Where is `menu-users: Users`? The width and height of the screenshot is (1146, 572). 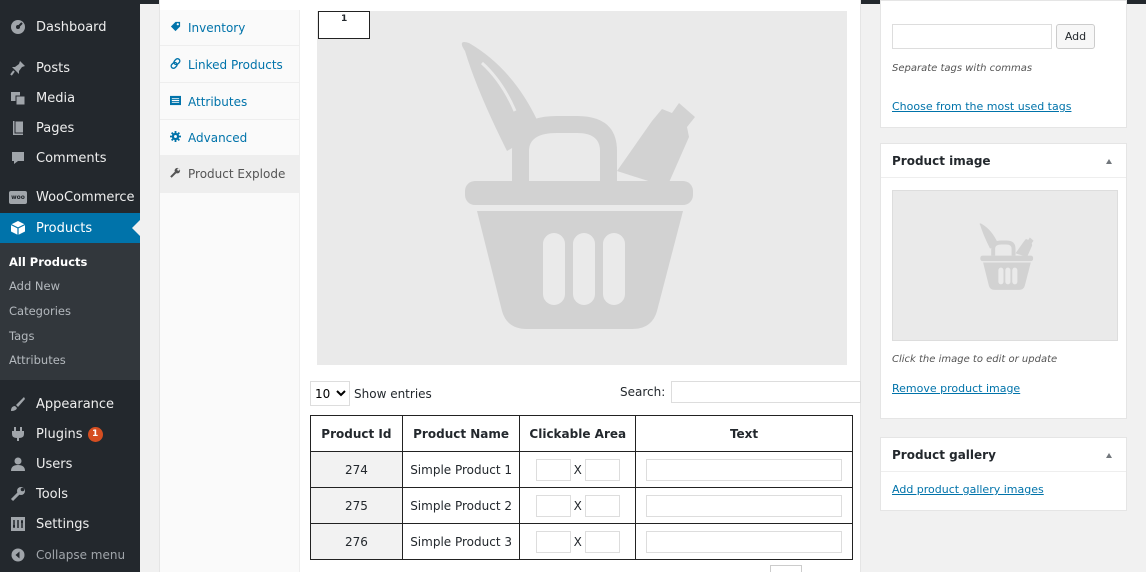 menu-users: Users is located at coordinates (70, 464).